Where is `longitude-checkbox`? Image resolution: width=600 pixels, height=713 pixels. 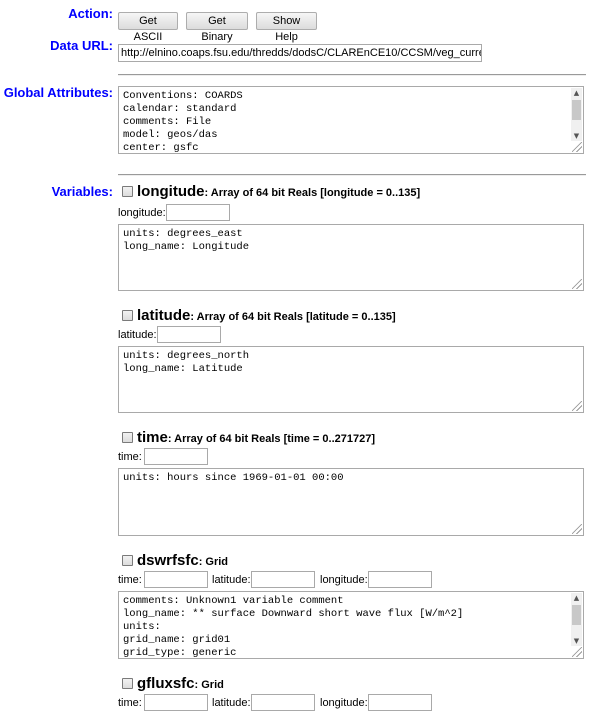 longitude-checkbox is located at coordinates (127, 191).